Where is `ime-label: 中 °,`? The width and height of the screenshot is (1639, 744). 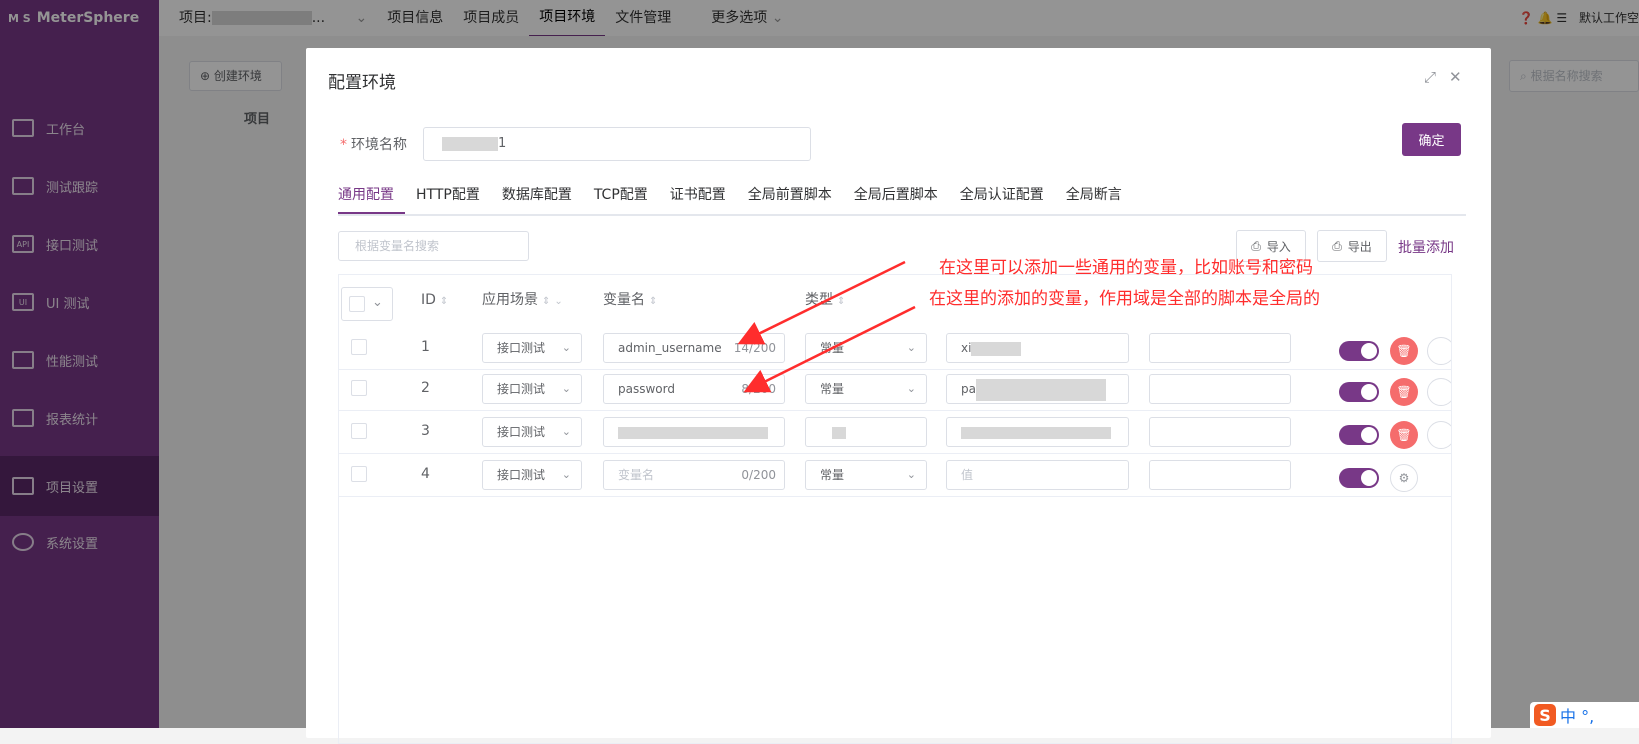
ime-label: 中 °, is located at coordinates (1577, 716).